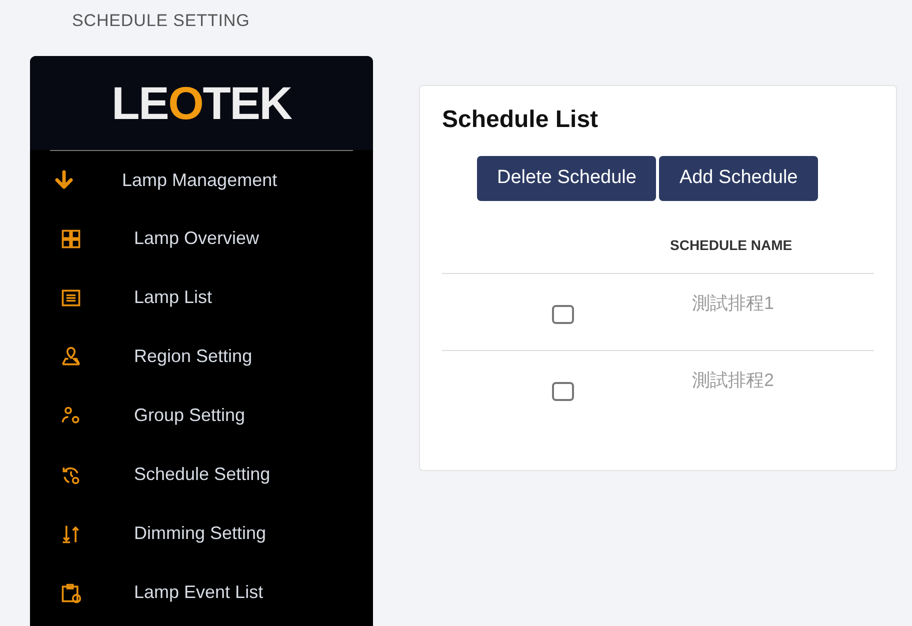 Image resolution: width=912 pixels, height=626 pixels. Describe the element at coordinates (566, 178) in the screenshot. I see `delete-button: Delete Schedule` at that location.